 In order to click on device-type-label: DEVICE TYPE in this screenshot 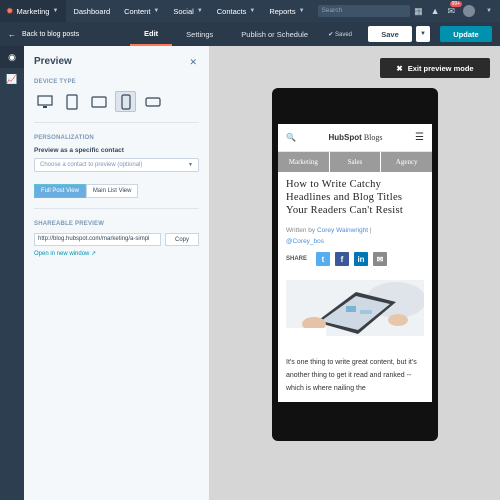, I will do `click(55, 82)`.